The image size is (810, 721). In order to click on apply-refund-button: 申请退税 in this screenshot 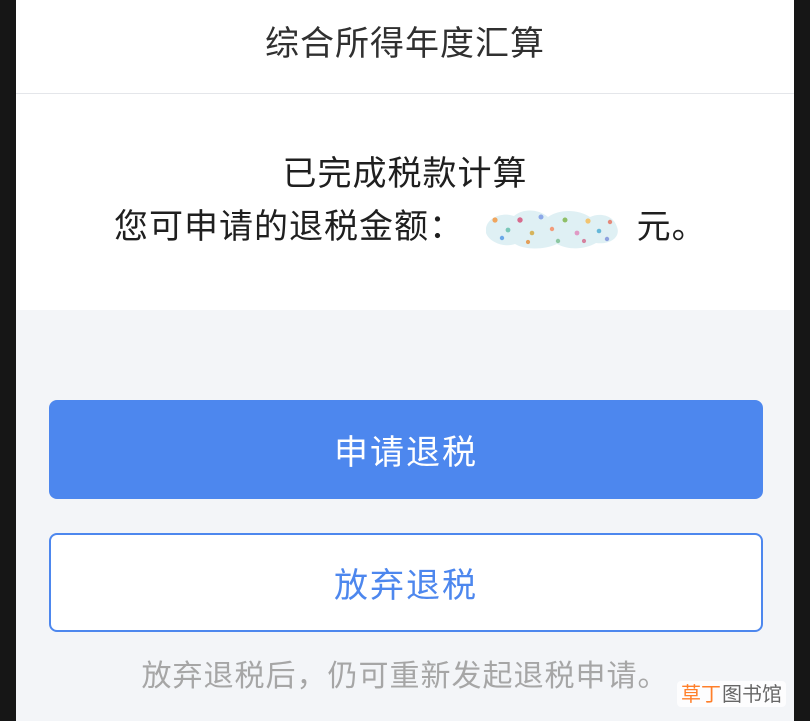, I will do `click(406, 449)`.